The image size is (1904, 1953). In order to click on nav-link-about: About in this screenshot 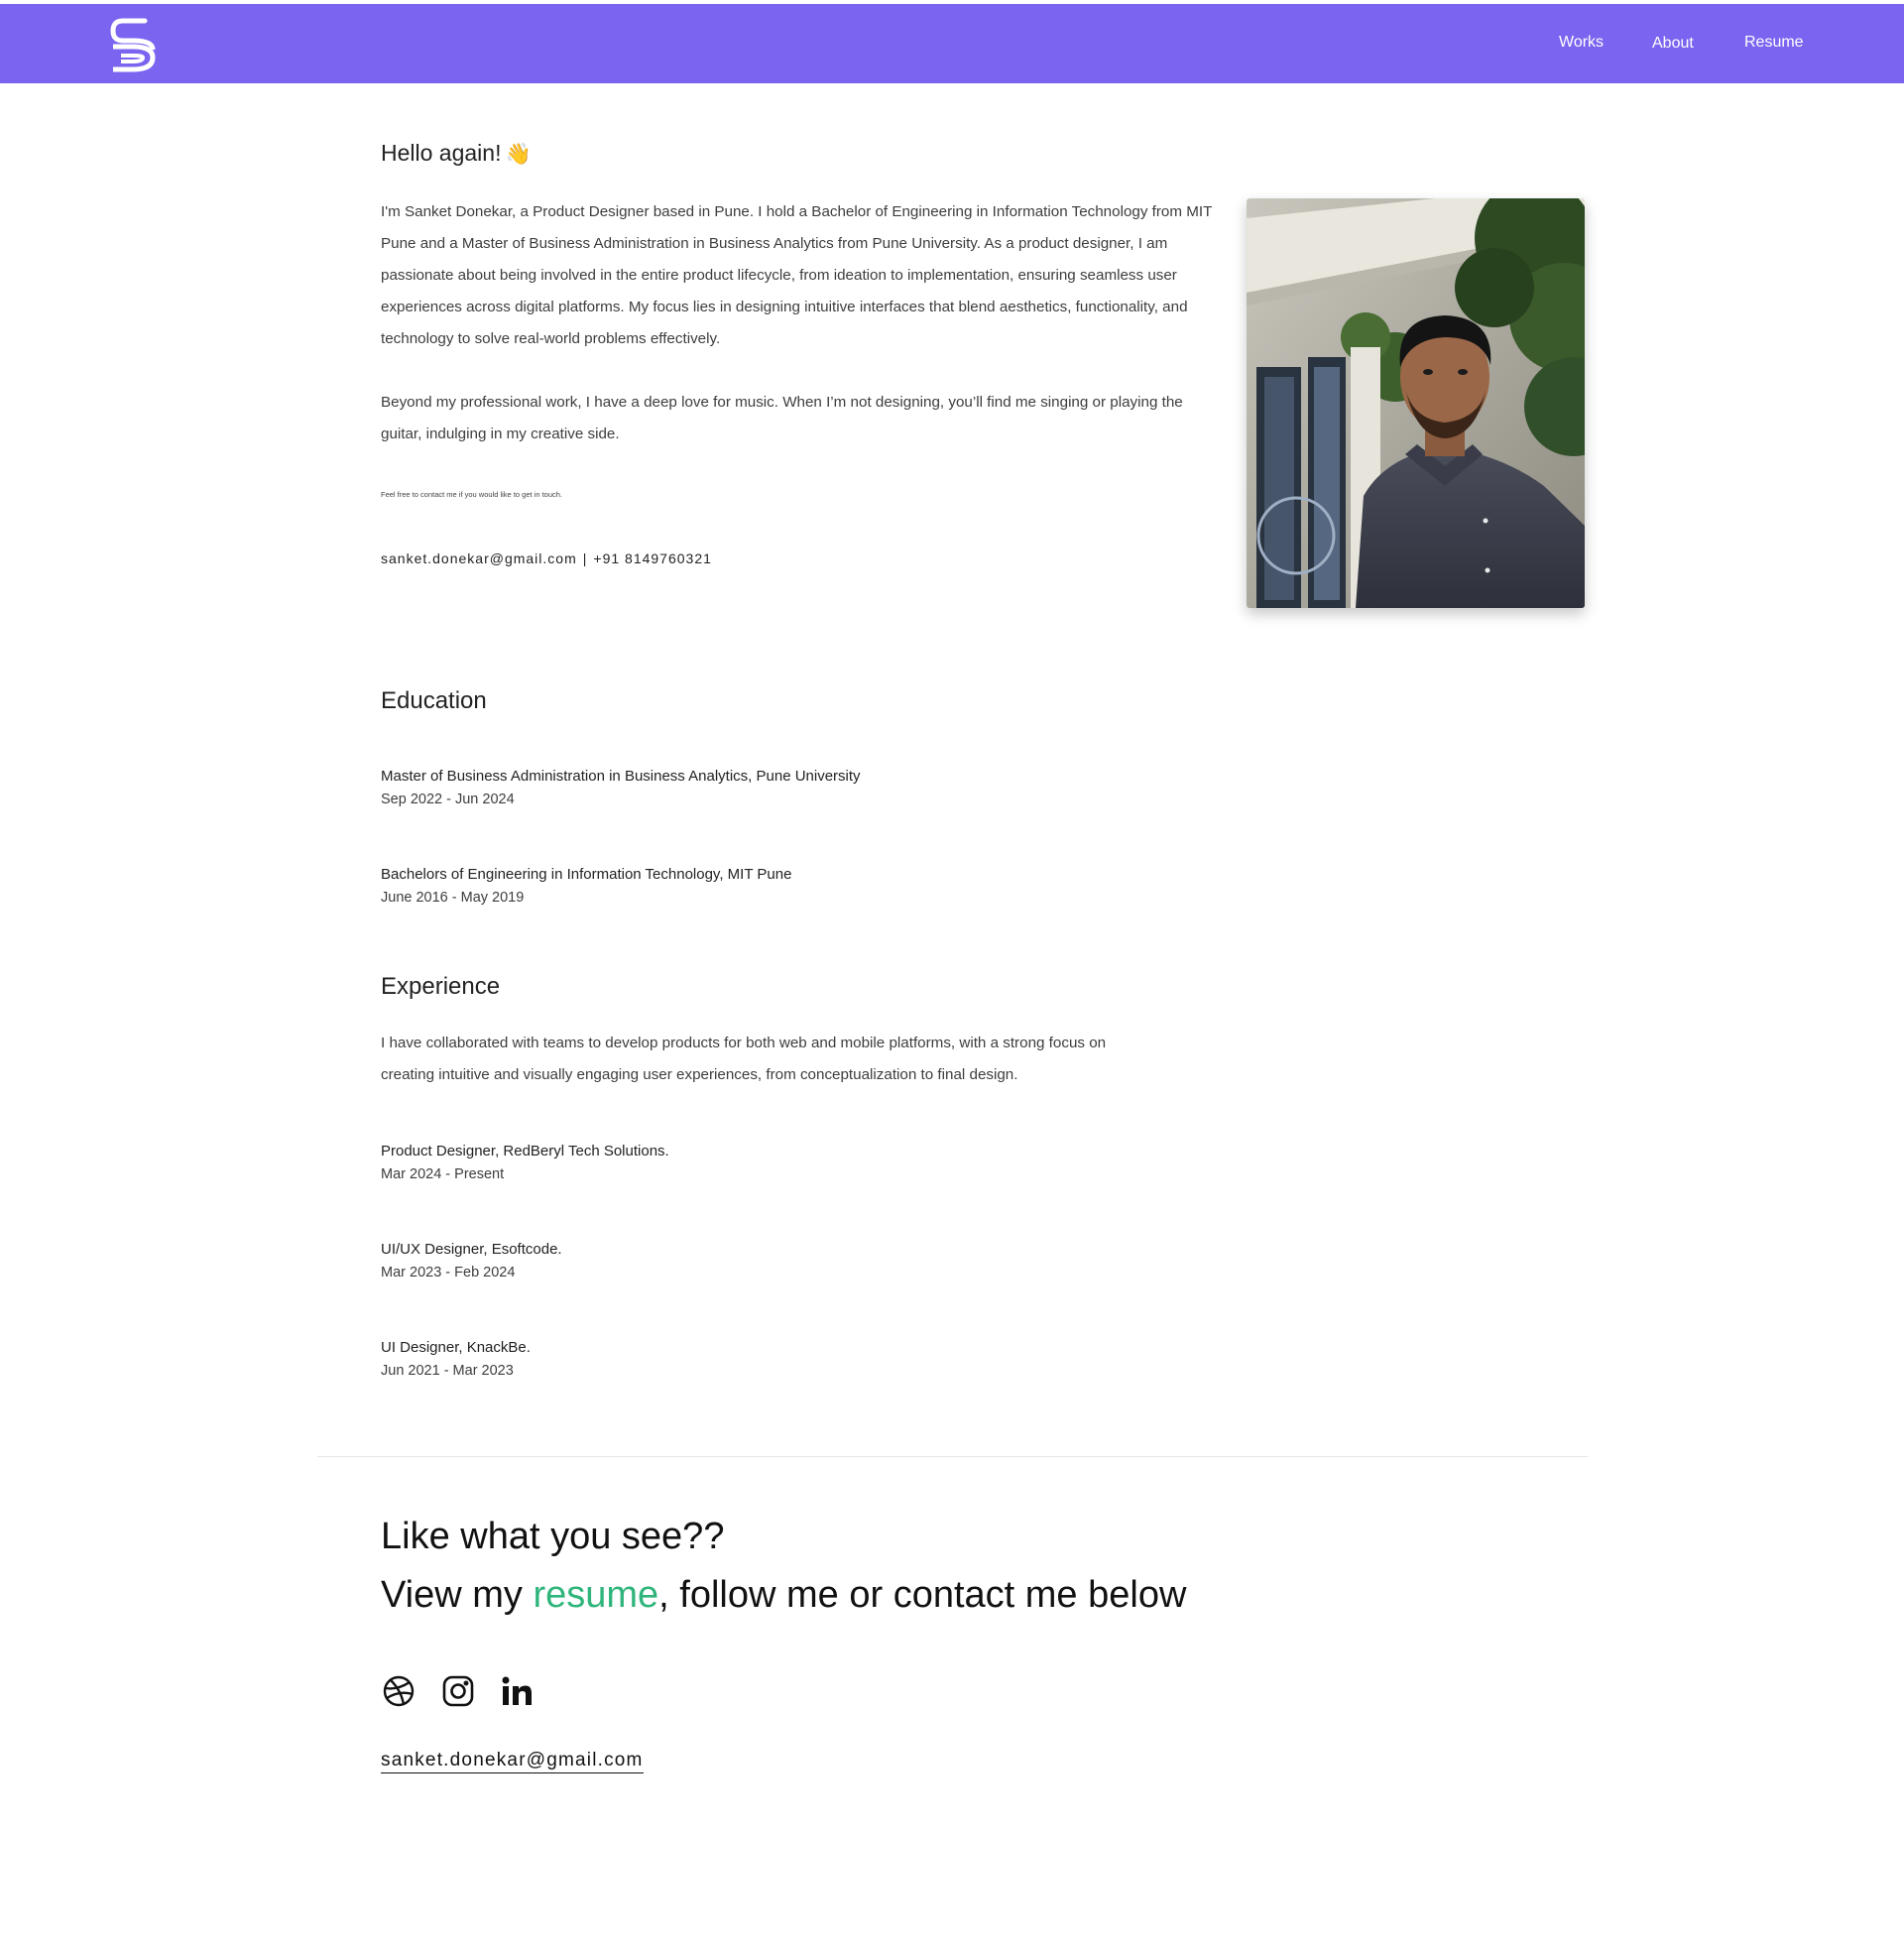, I will do `click(1673, 44)`.